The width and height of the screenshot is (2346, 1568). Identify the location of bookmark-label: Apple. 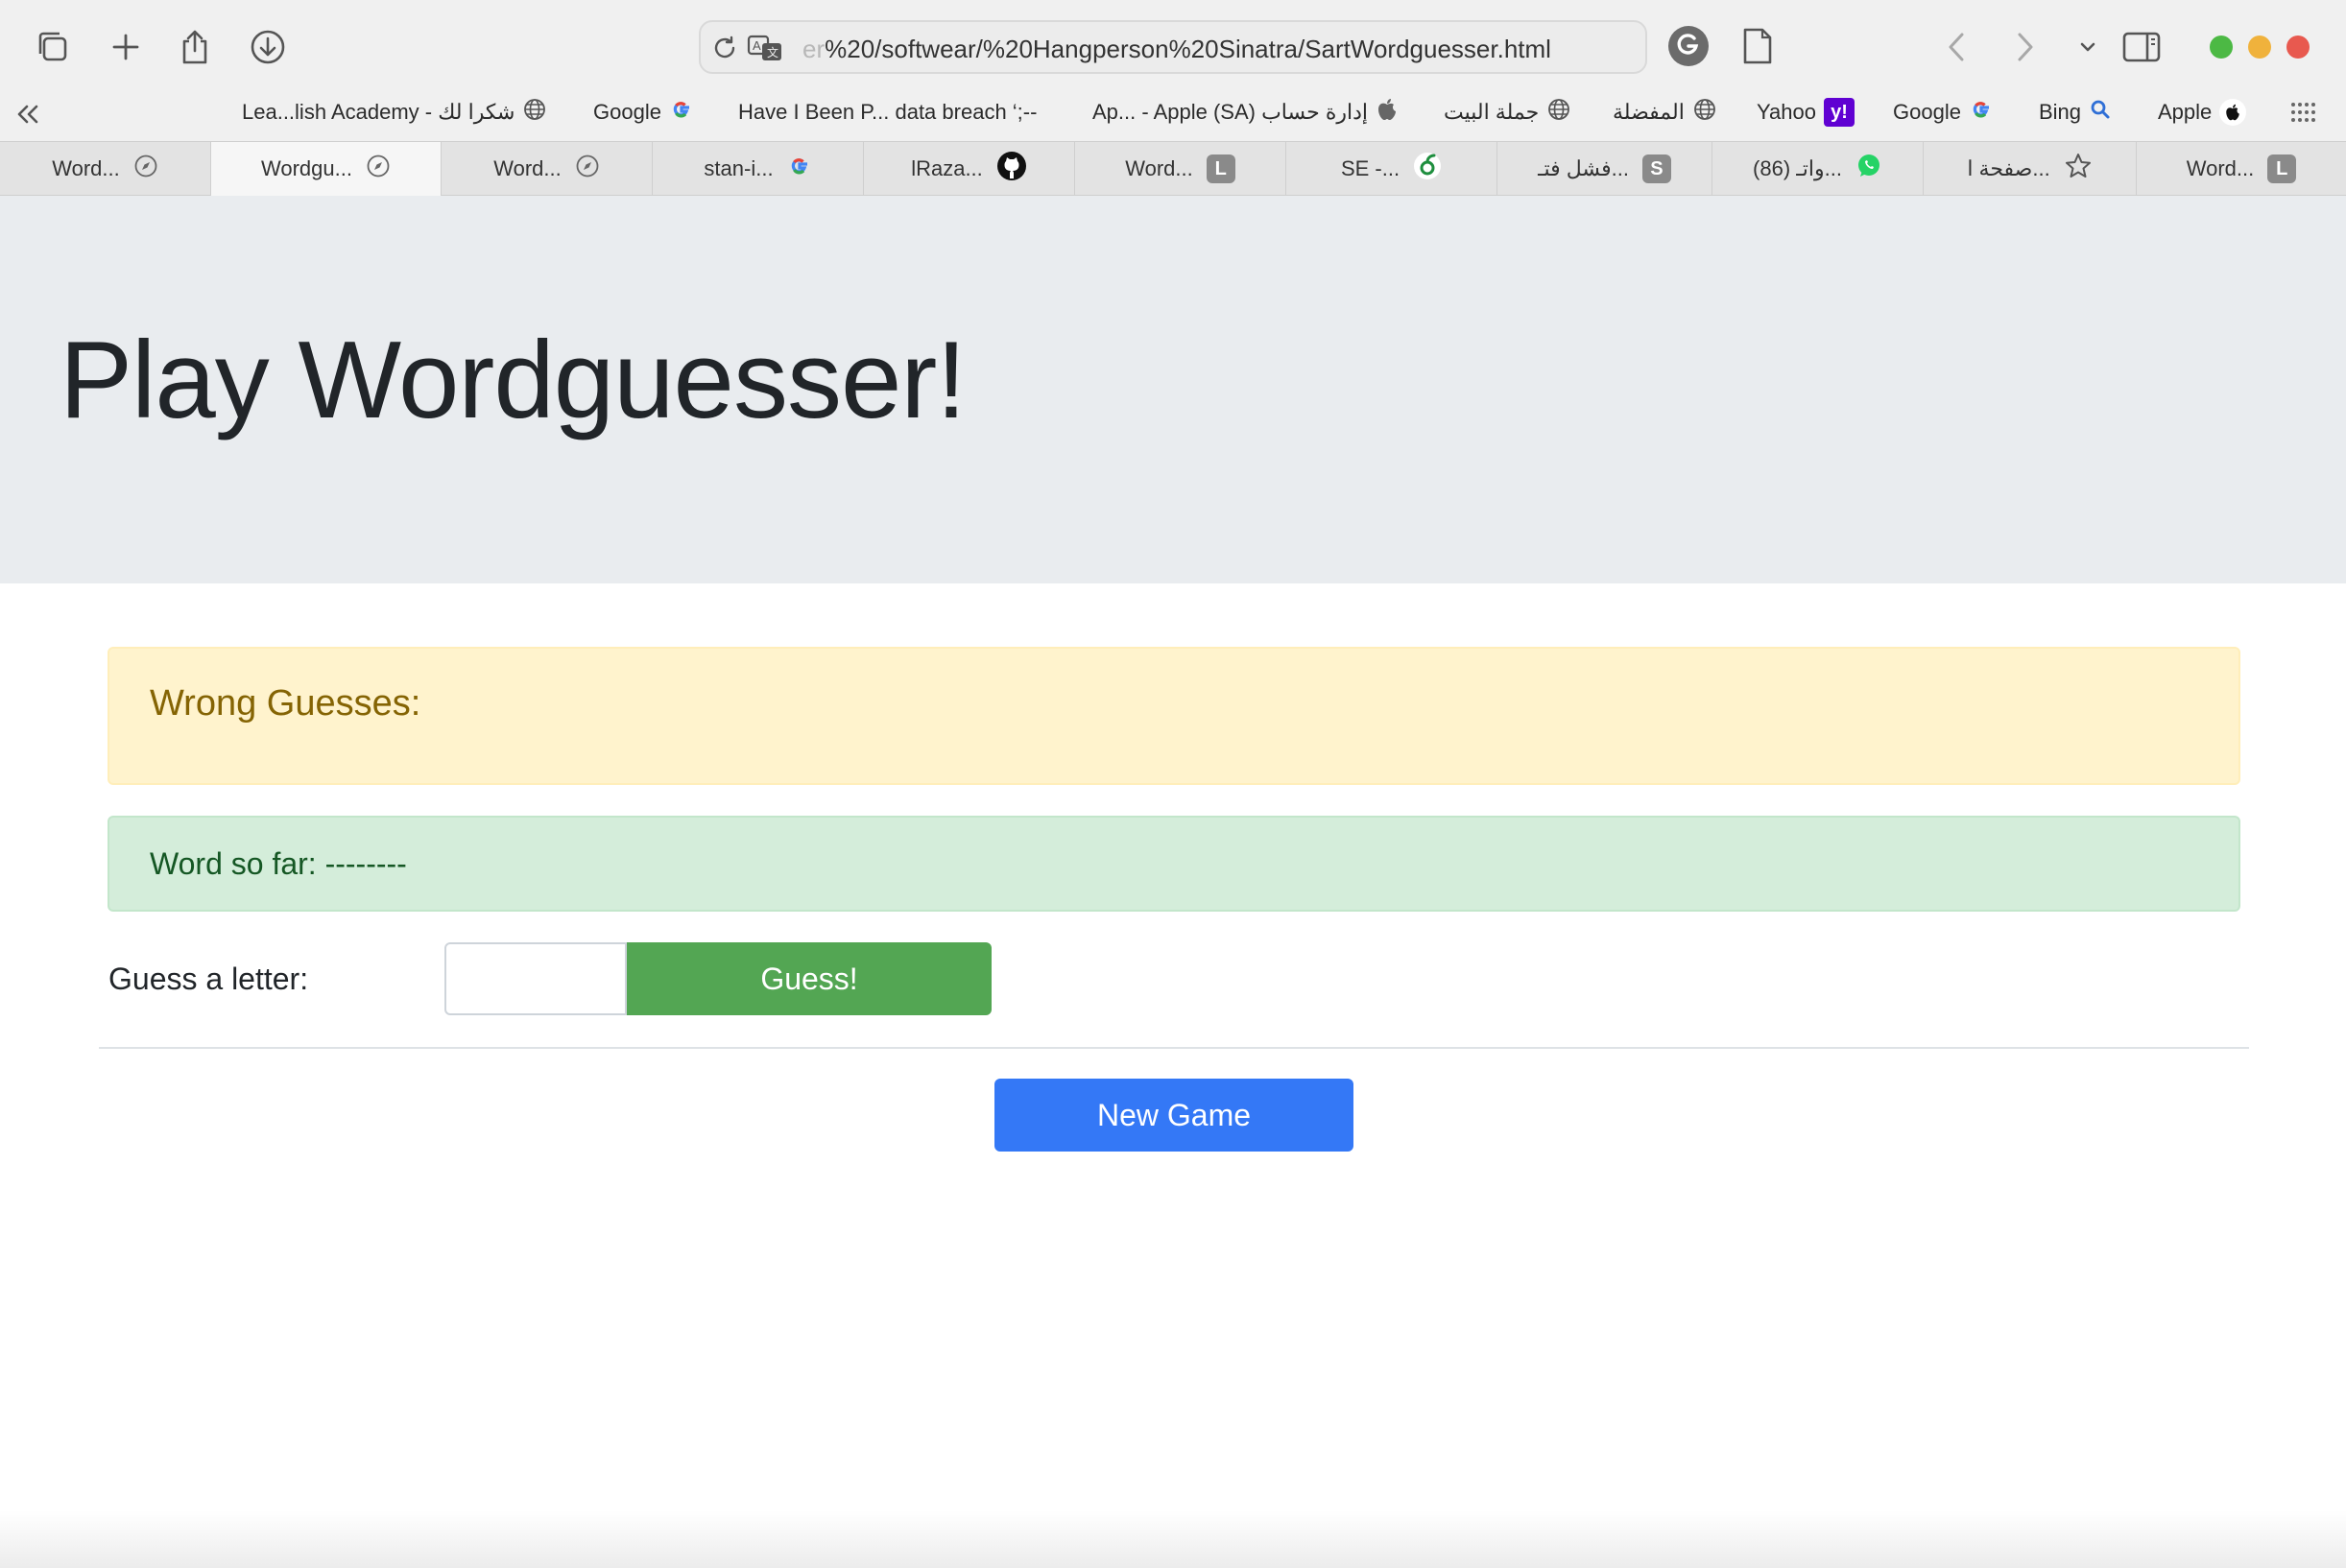
(2185, 112).